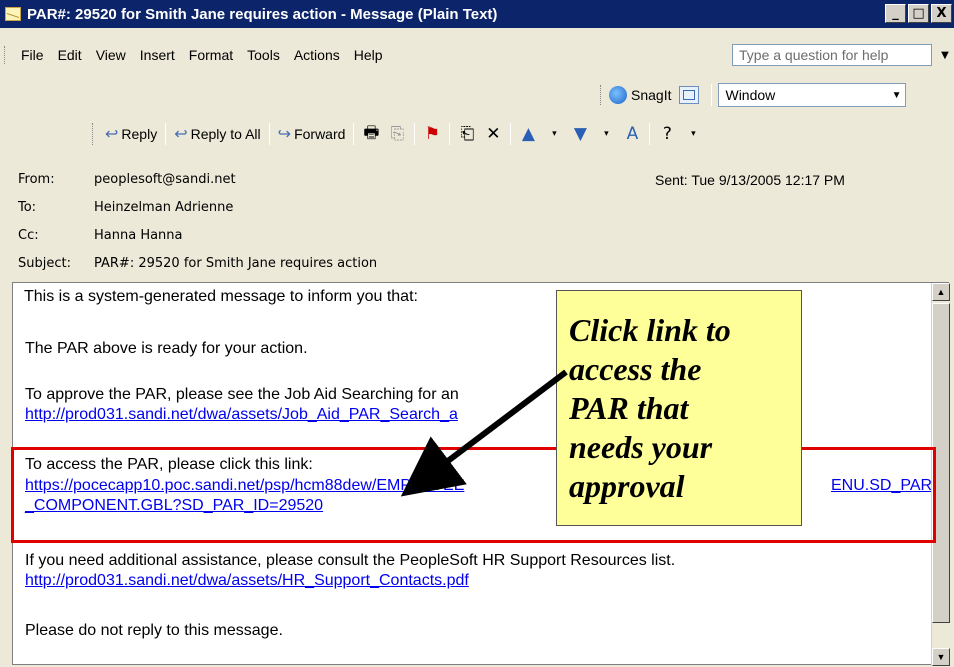 The image size is (954, 667). I want to click on from-row: From: peoplesoft@sandi.net, so click(127, 182).